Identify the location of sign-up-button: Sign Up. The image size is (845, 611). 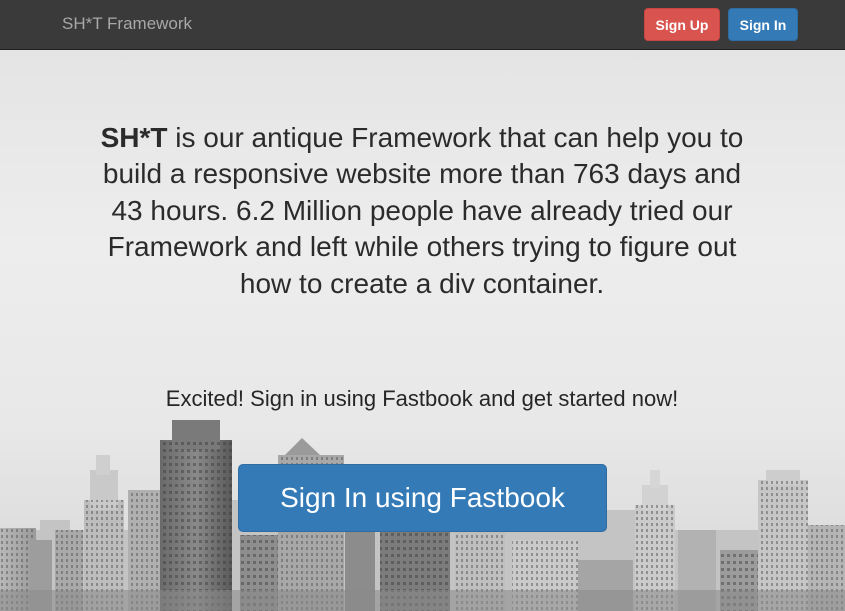
(682, 24).